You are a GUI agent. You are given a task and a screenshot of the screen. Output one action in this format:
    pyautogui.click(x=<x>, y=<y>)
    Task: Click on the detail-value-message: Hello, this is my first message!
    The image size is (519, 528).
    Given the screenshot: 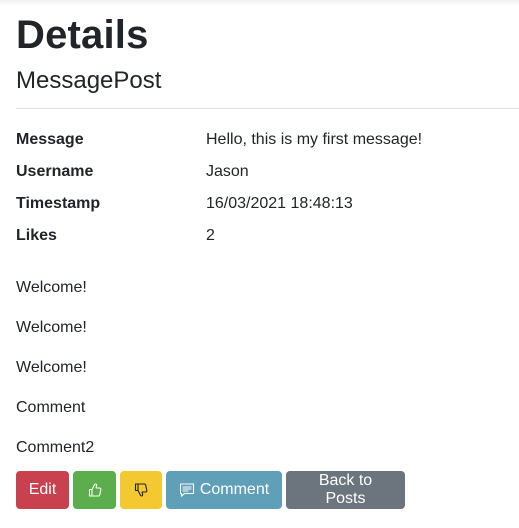 What is the action you would take?
    pyautogui.click(x=314, y=139)
    